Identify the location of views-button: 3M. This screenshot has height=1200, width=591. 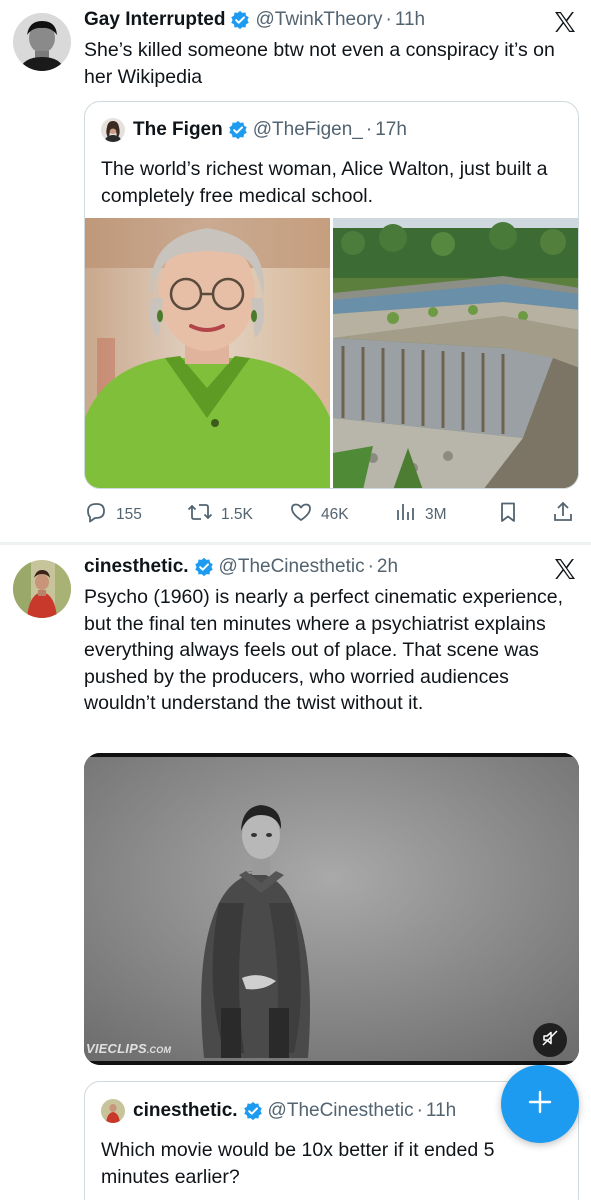
(421, 514).